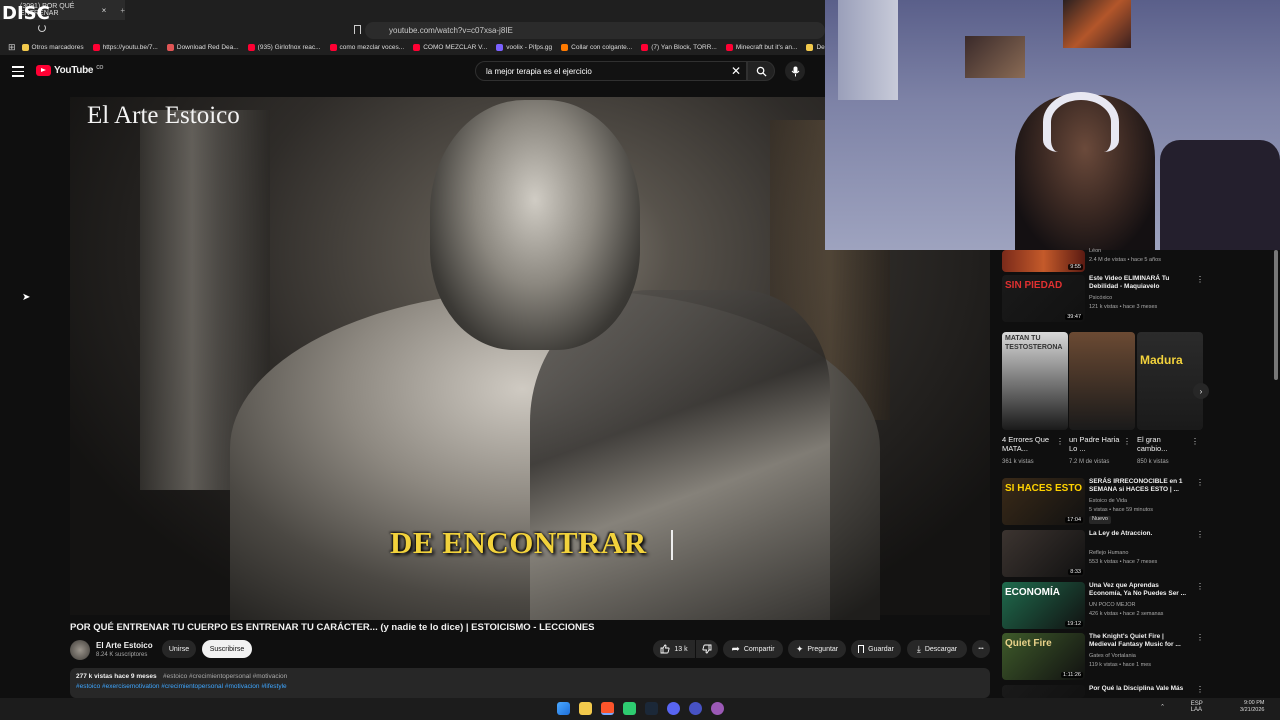  What do you see at coordinates (1139, 534) in the screenshot?
I see `sidebar-video-title: La Ley de Atraccion.` at bounding box center [1139, 534].